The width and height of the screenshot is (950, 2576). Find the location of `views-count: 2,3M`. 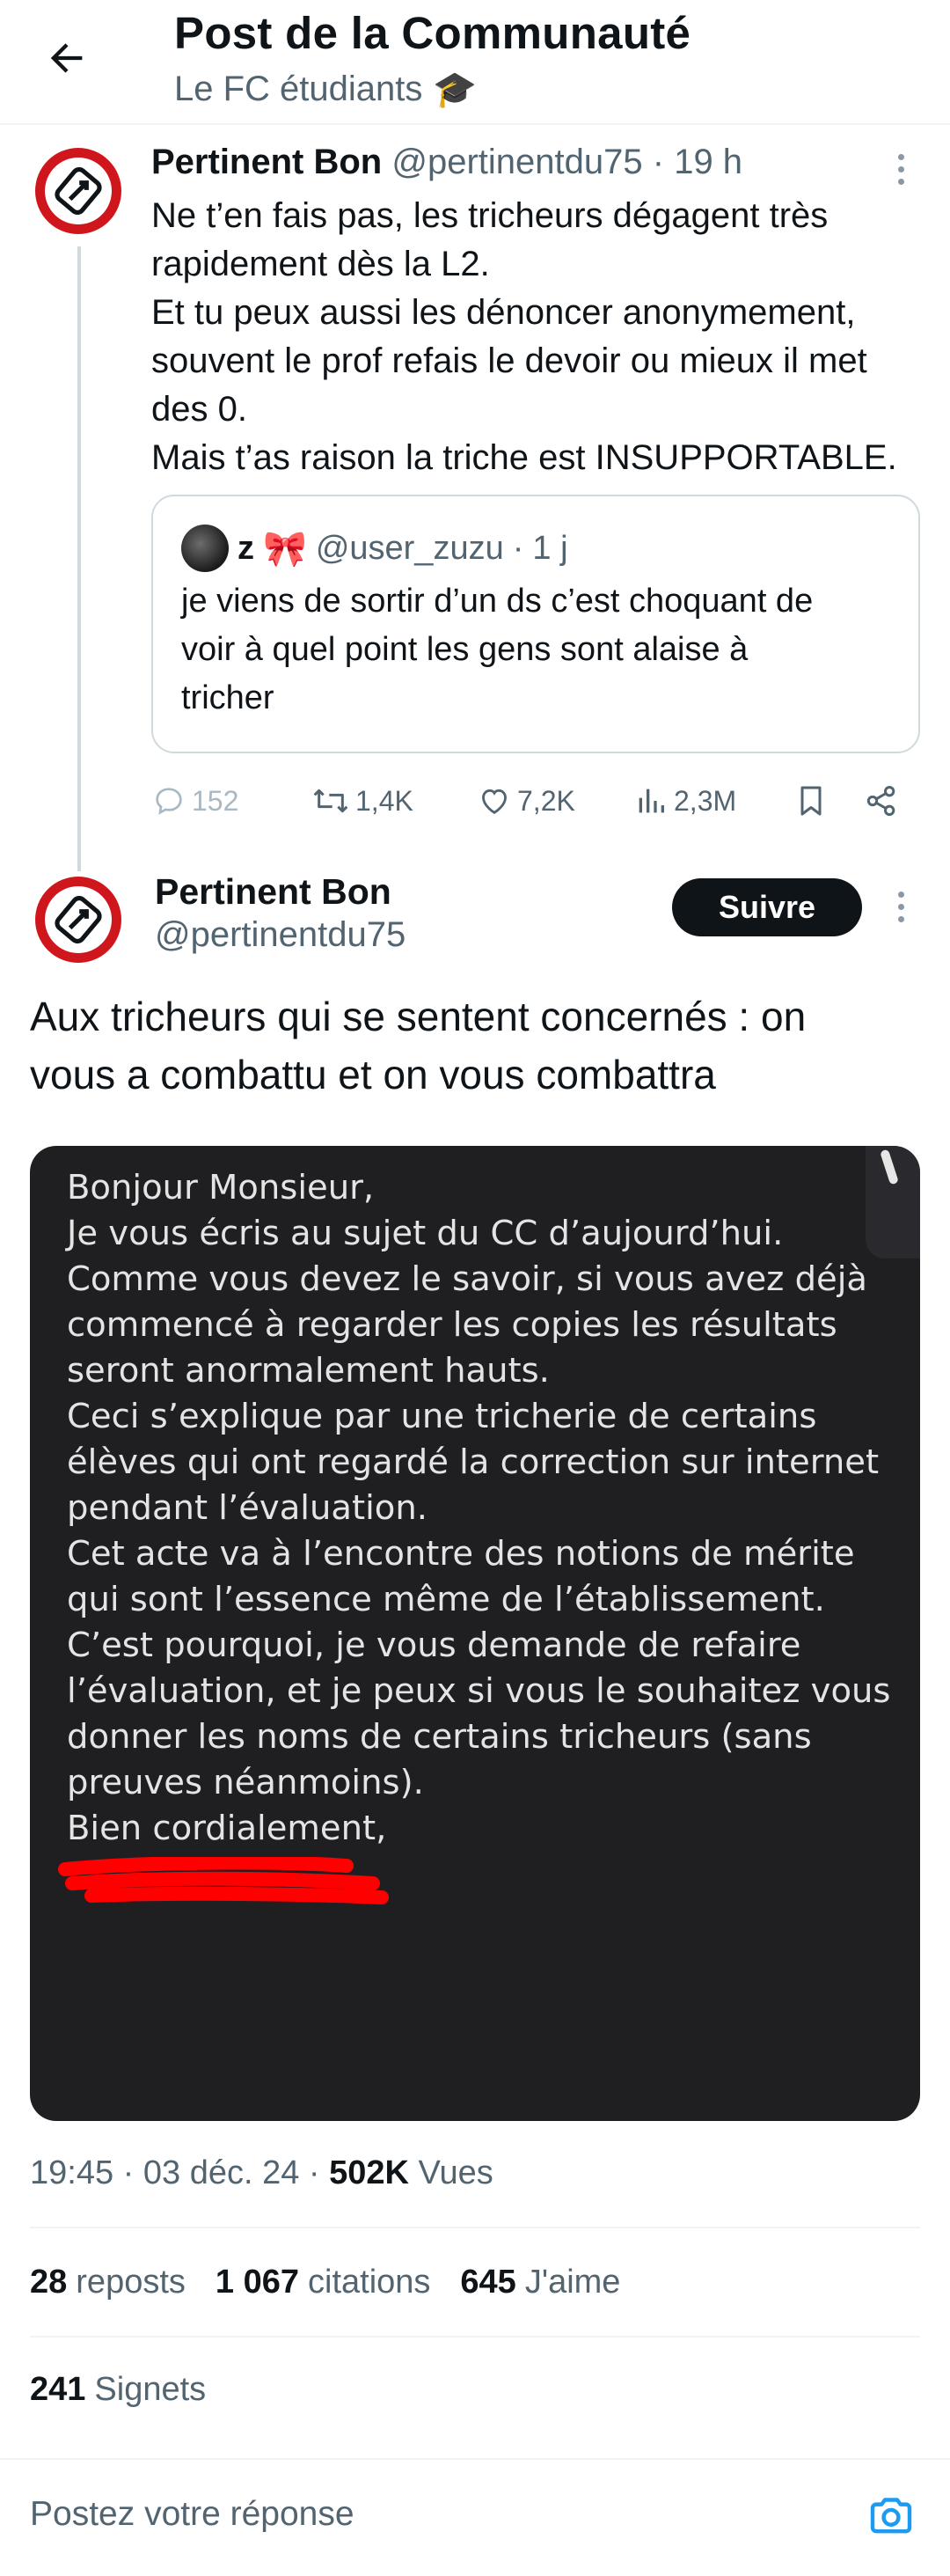

views-count: 2,3M is located at coordinates (705, 800).